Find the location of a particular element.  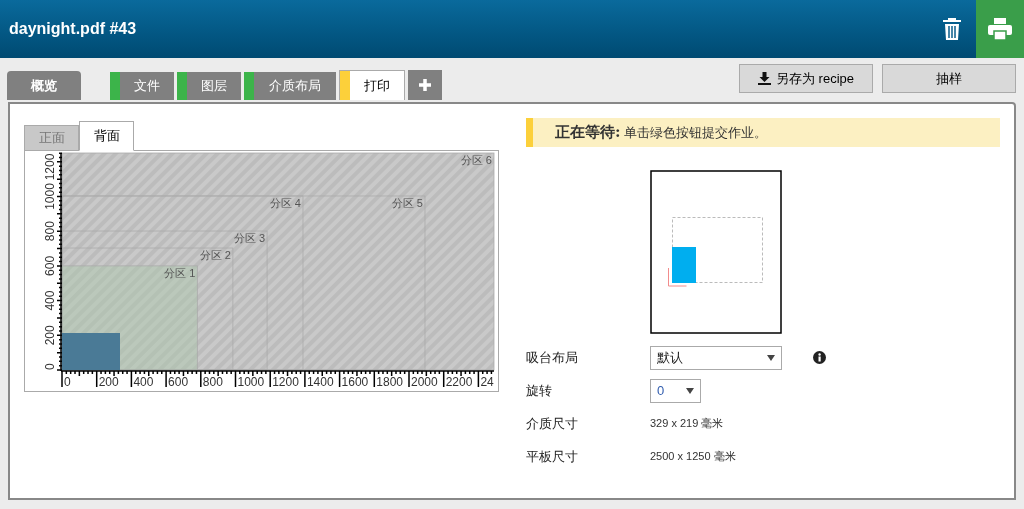

sample-button: 抽样 is located at coordinates (949, 78).